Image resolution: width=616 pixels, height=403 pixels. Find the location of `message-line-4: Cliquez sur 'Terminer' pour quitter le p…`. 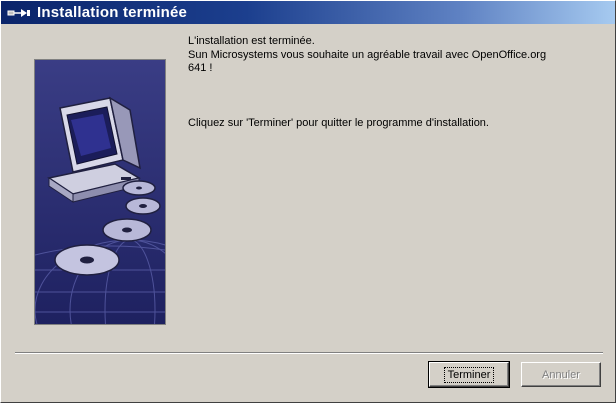

message-line-4: Cliquez sur 'Terminer' pour quitter le p… is located at coordinates (338, 122).